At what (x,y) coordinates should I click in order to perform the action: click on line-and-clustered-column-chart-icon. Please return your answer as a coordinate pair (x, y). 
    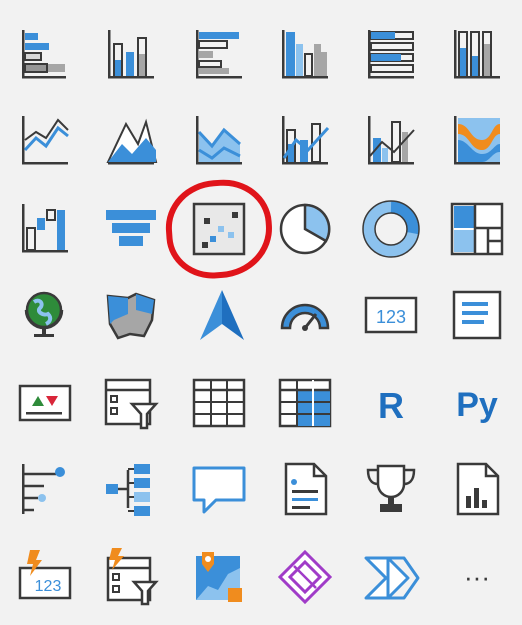
    Looking at the image, I should click on (391, 141).